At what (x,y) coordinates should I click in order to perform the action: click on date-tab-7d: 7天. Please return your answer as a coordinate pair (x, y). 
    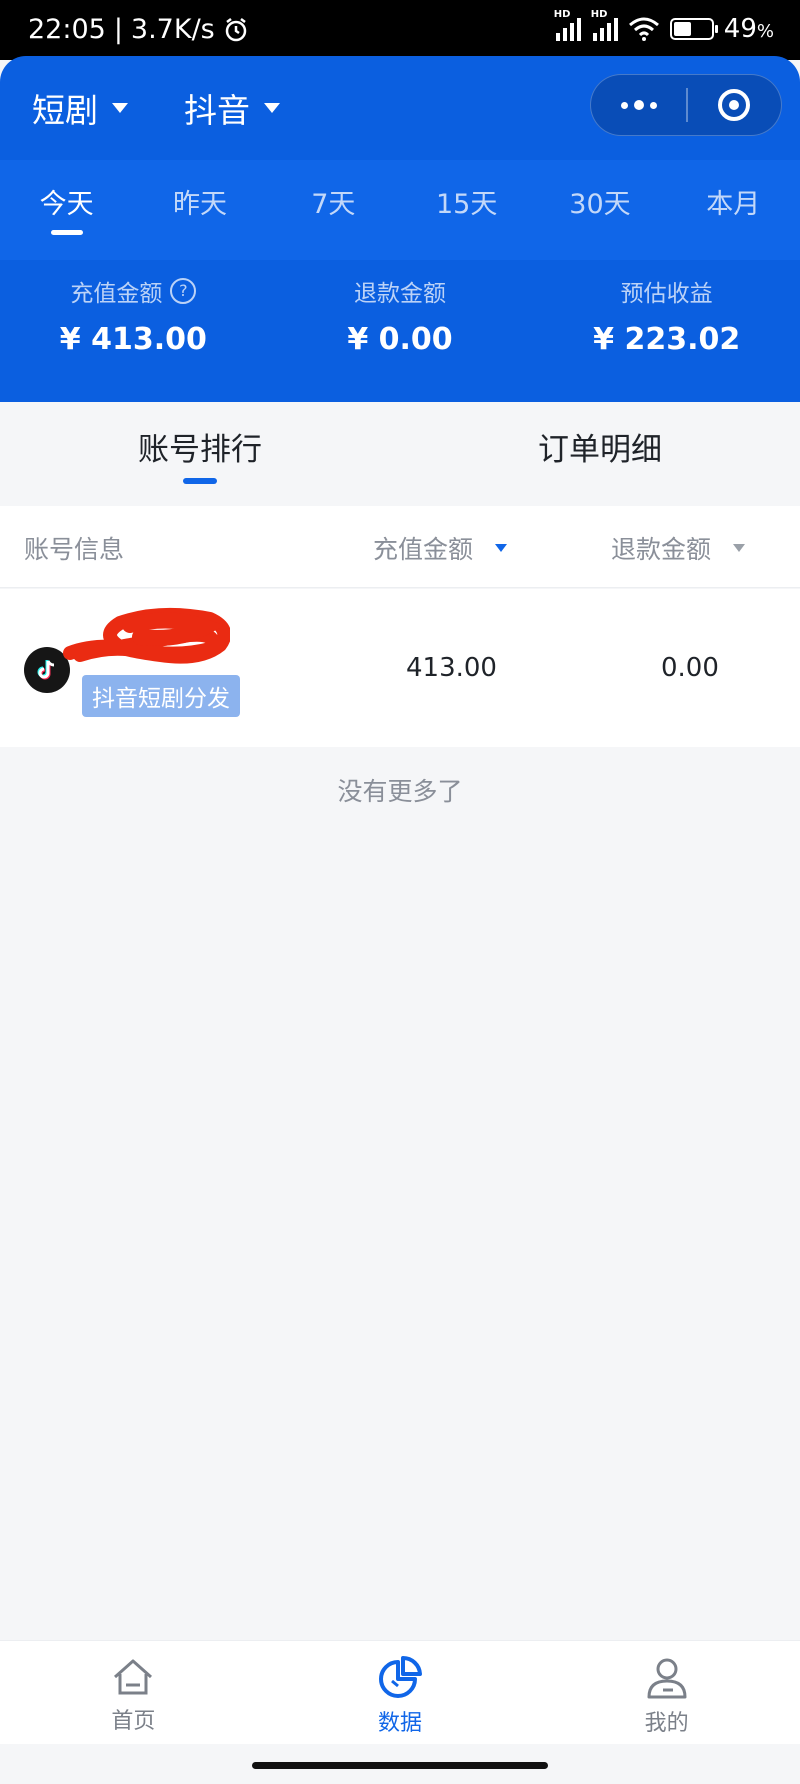
    Looking at the image, I should click on (333, 210).